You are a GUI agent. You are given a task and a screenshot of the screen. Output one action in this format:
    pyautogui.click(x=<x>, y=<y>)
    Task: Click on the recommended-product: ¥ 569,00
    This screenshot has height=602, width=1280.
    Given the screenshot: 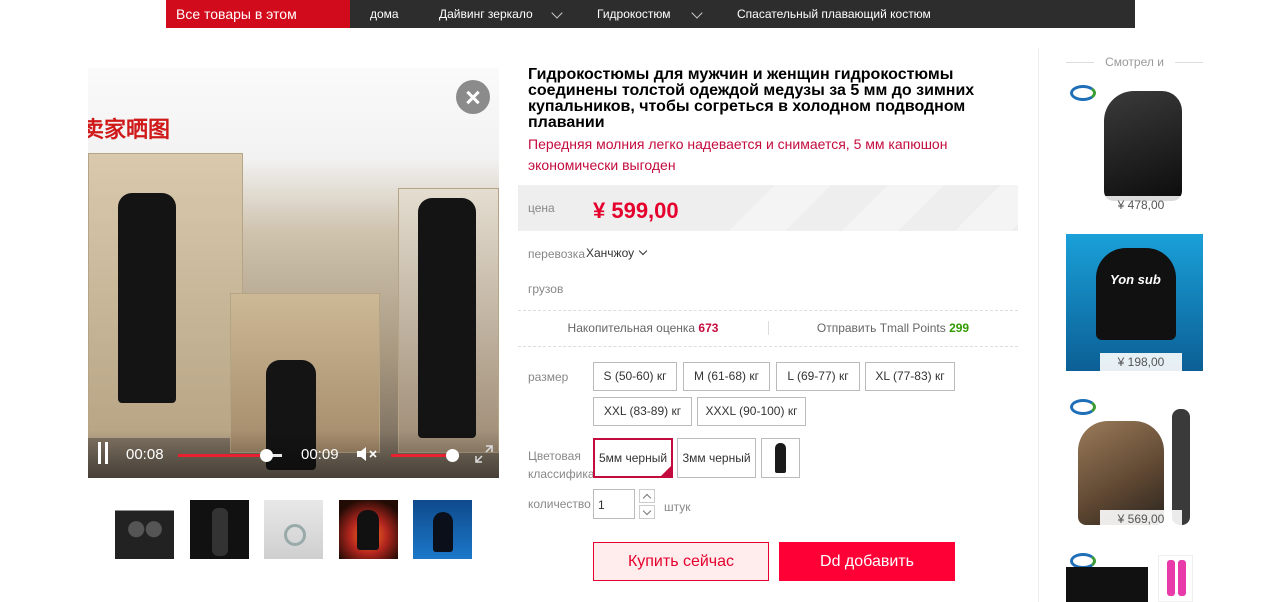 What is the action you would take?
    pyautogui.click(x=1134, y=459)
    